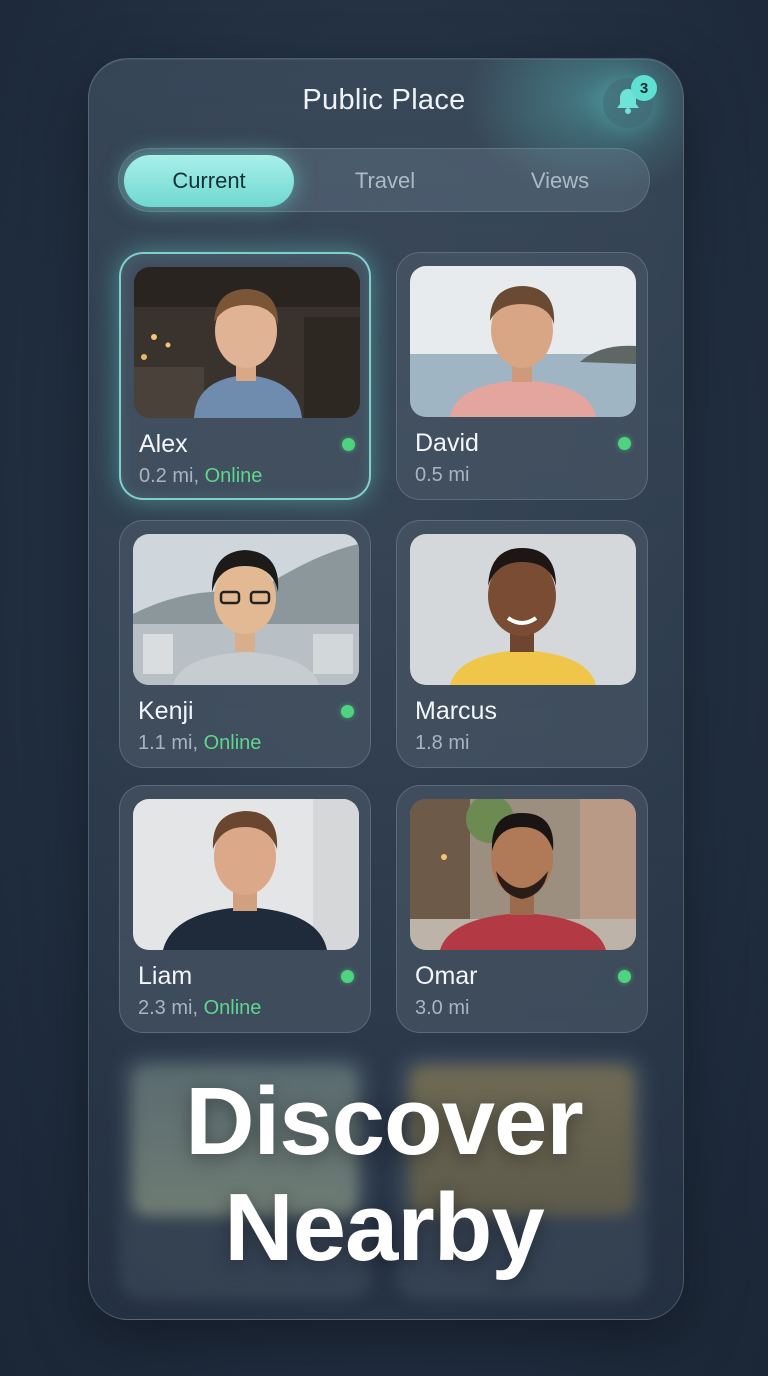 The height and width of the screenshot is (1376, 768). Describe the element at coordinates (644, 88) in the screenshot. I see `notification-badge: 3` at that location.